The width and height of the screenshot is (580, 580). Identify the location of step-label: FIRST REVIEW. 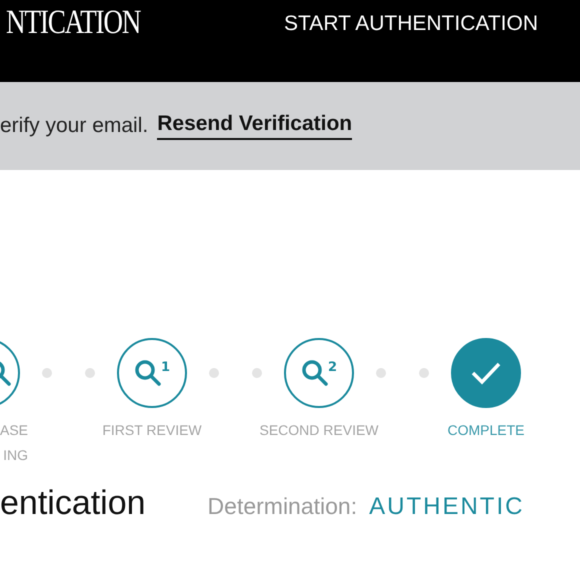
(152, 430).